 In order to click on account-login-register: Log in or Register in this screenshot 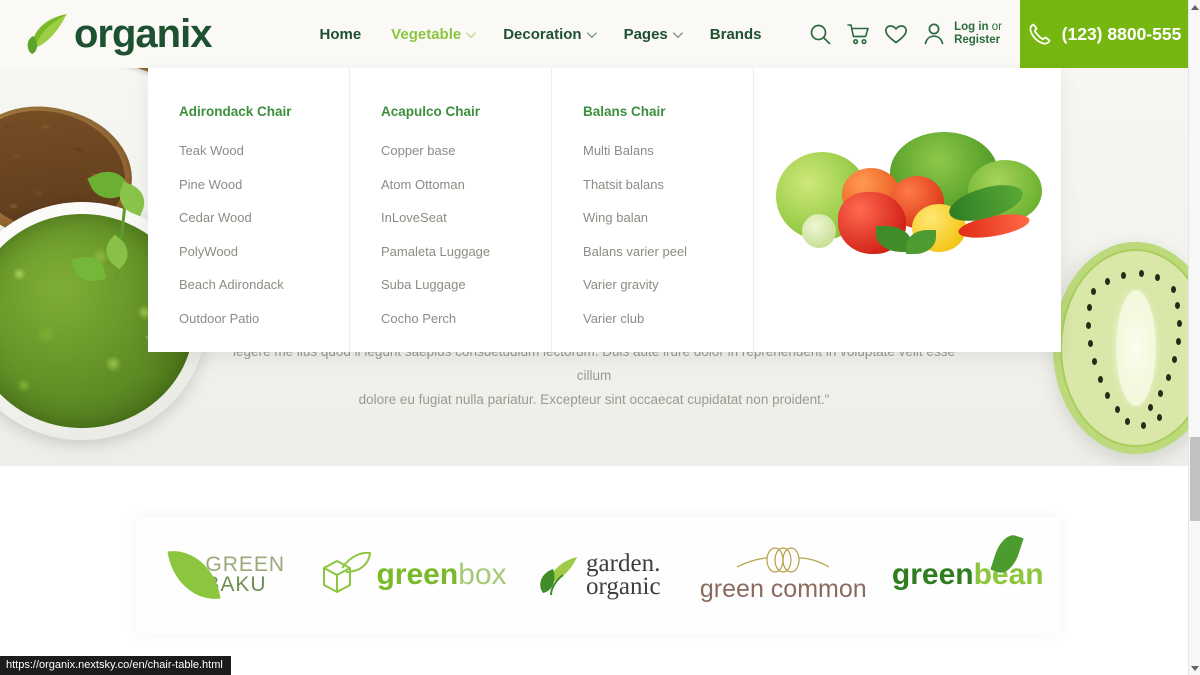, I will do `click(961, 34)`.